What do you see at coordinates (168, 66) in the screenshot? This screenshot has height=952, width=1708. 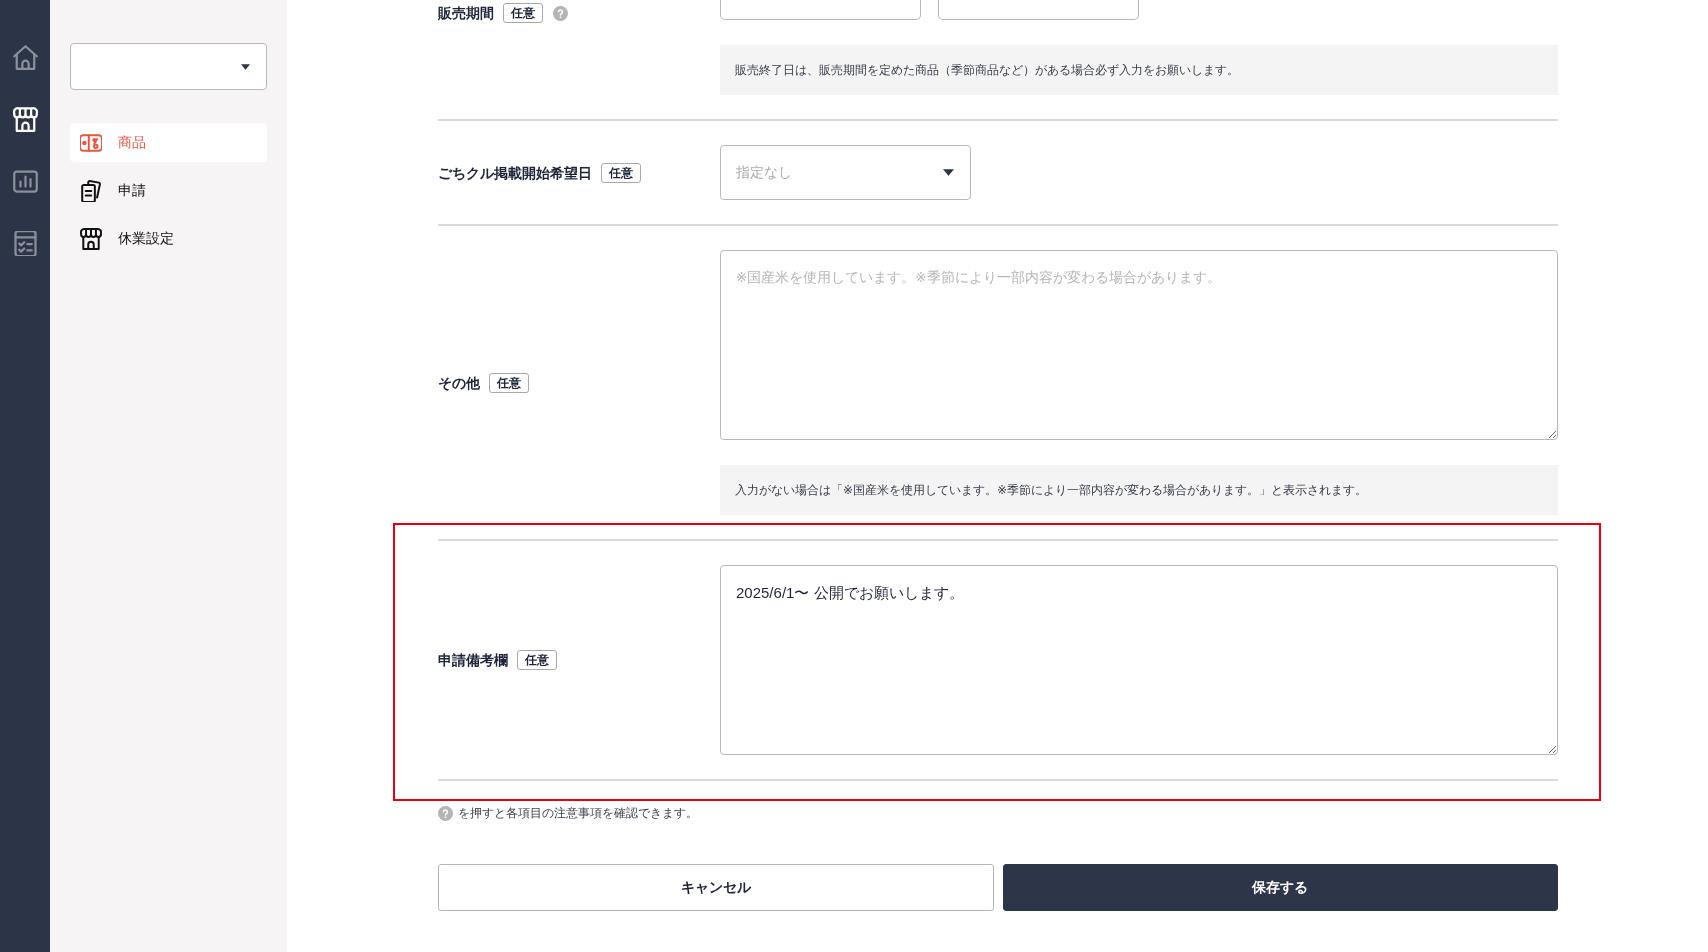 I see `store-select` at bounding box center [168, 66].